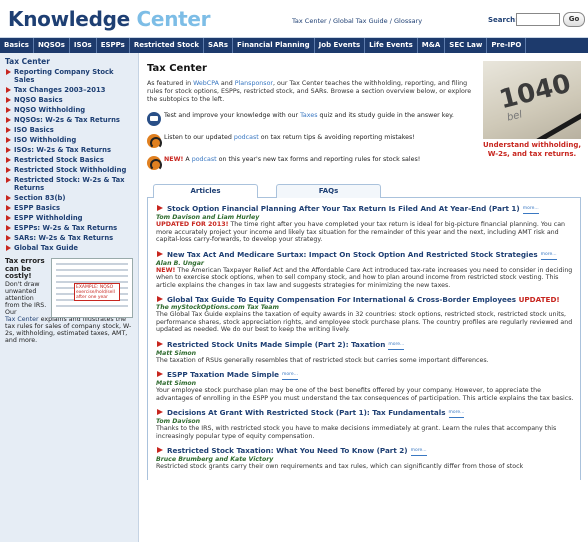  I want to click on sidebar-item: Section 83(b), so click(69, 198).